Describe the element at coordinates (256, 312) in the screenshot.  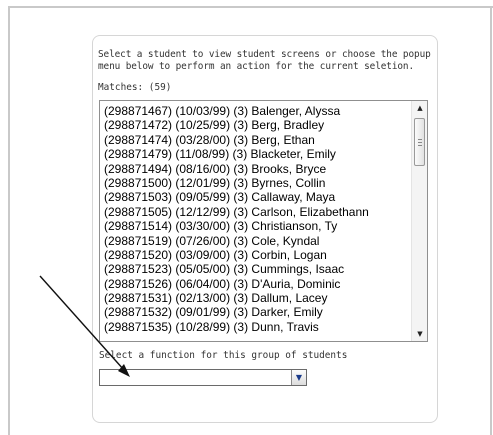
I see `student-list-item: (298871532) (09/01/99) (3) Darker, Emily` at that location.